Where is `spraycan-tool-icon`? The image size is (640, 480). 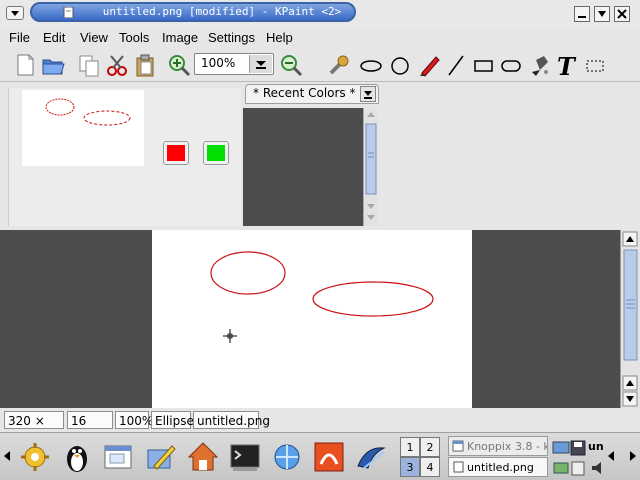 spraycan-tool-icon is located at coordinates (539, 65).